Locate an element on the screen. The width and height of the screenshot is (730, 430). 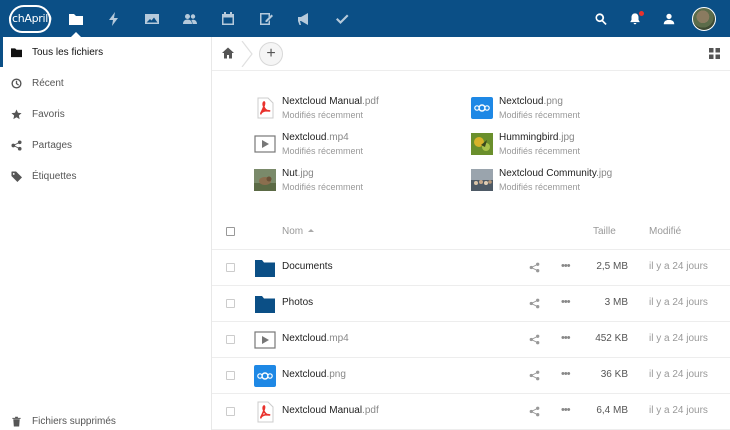
add-new-button: + is located at coordinates (271, 54).